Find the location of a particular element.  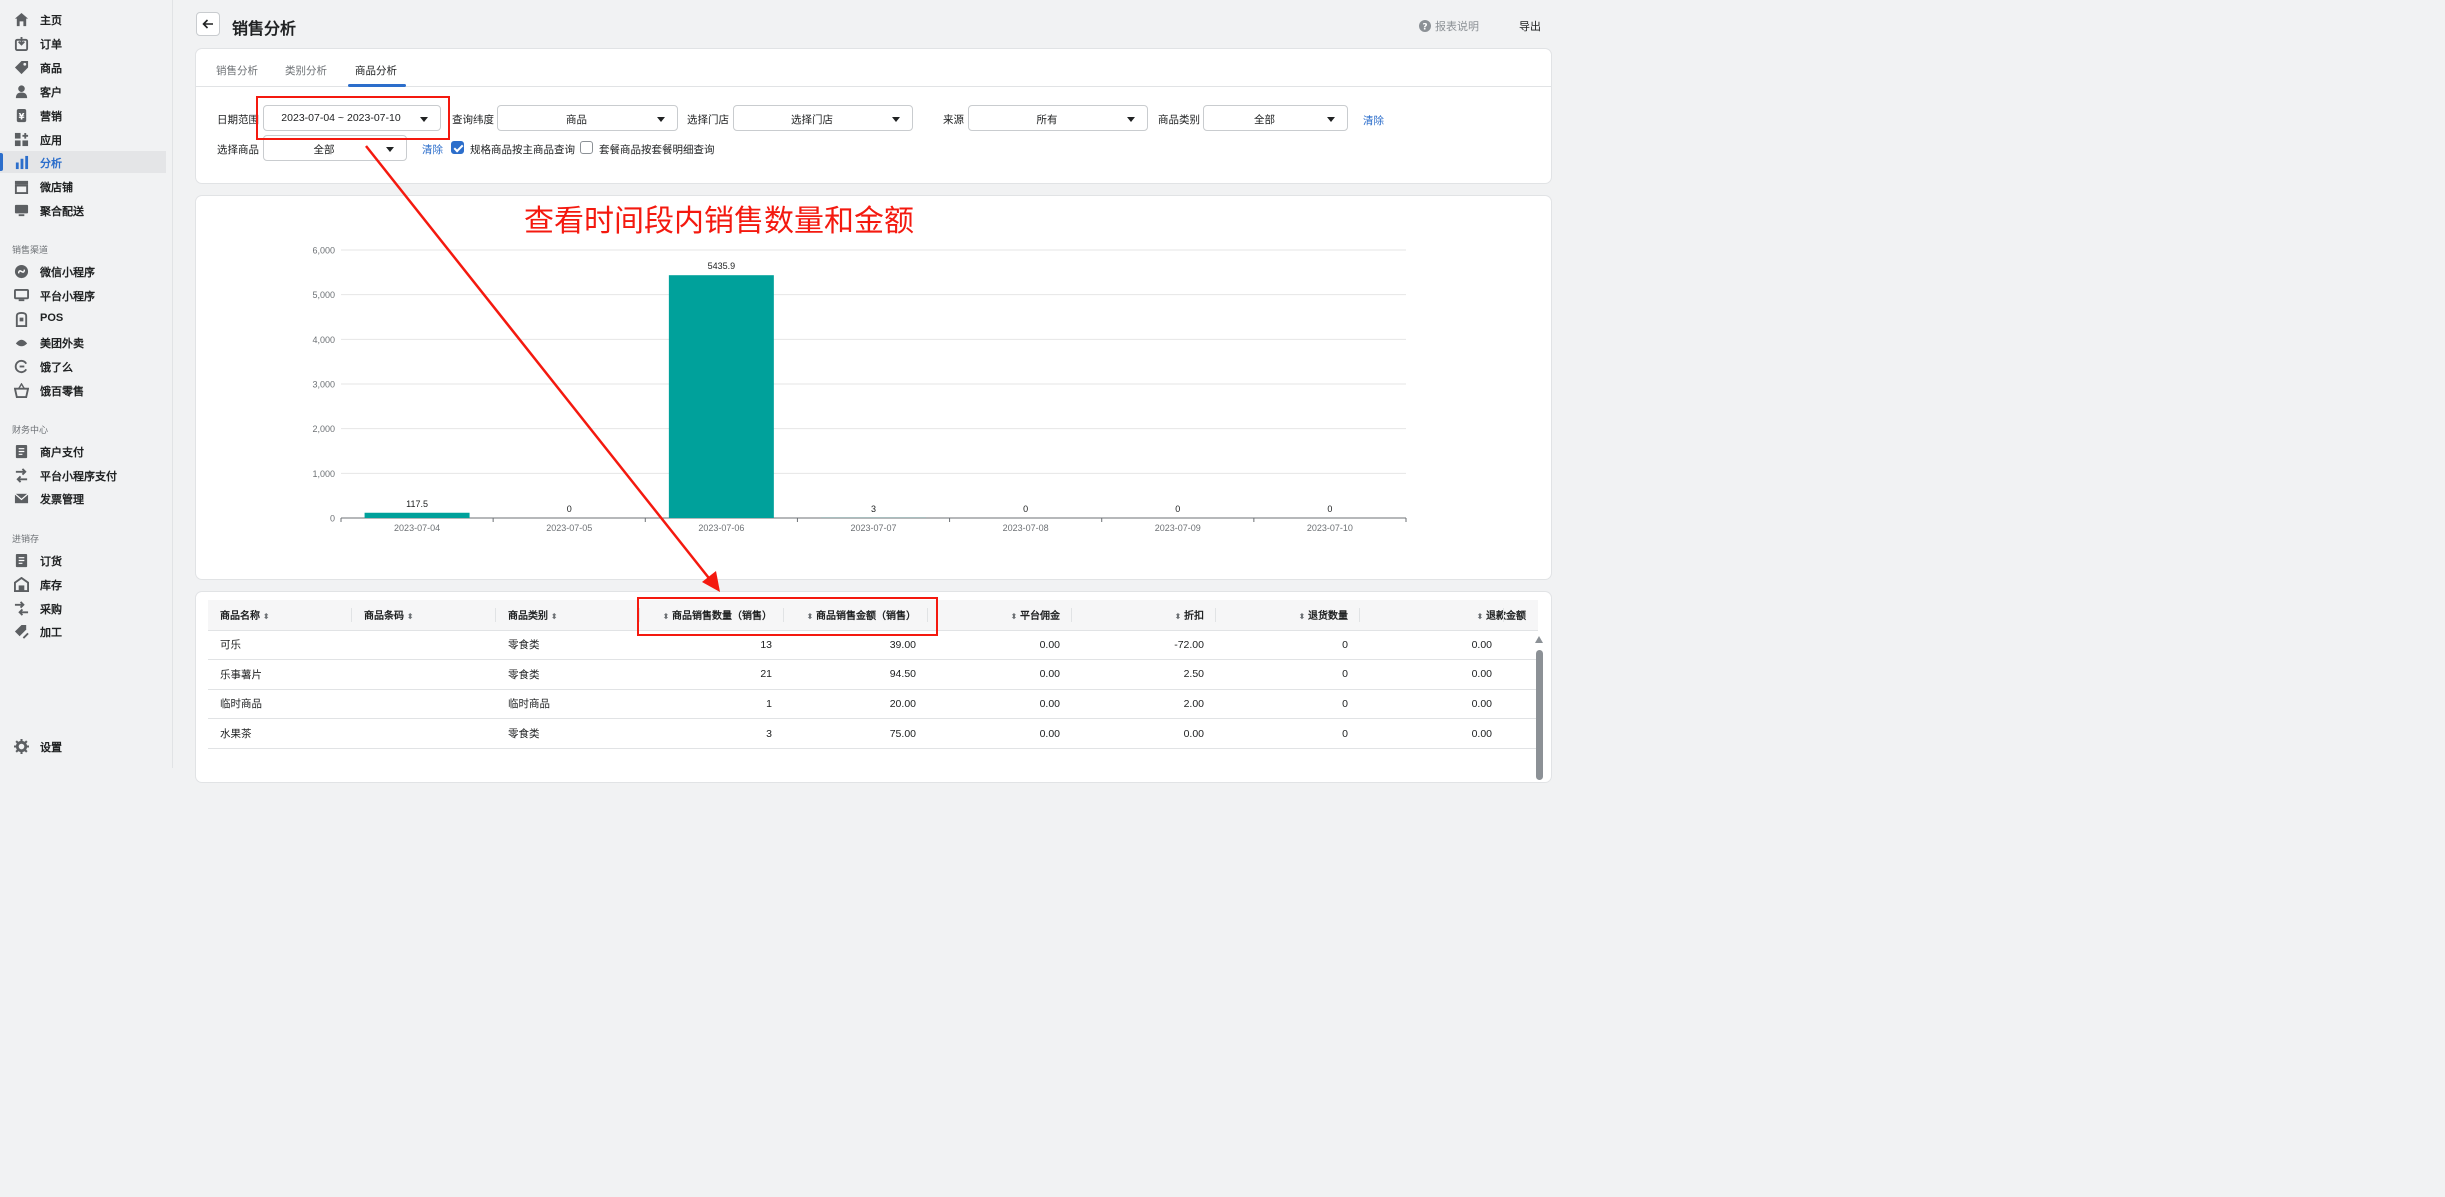

cell-sales-amount: 94.50 is located at coordinates (856, 674).